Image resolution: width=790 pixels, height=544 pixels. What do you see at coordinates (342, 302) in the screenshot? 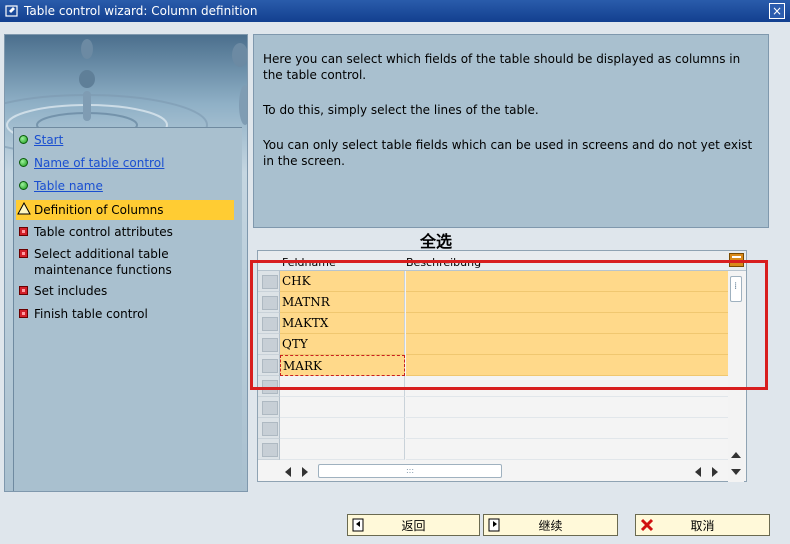
I see `field-name-cell: MATNR` at bounding box center [342, 302].